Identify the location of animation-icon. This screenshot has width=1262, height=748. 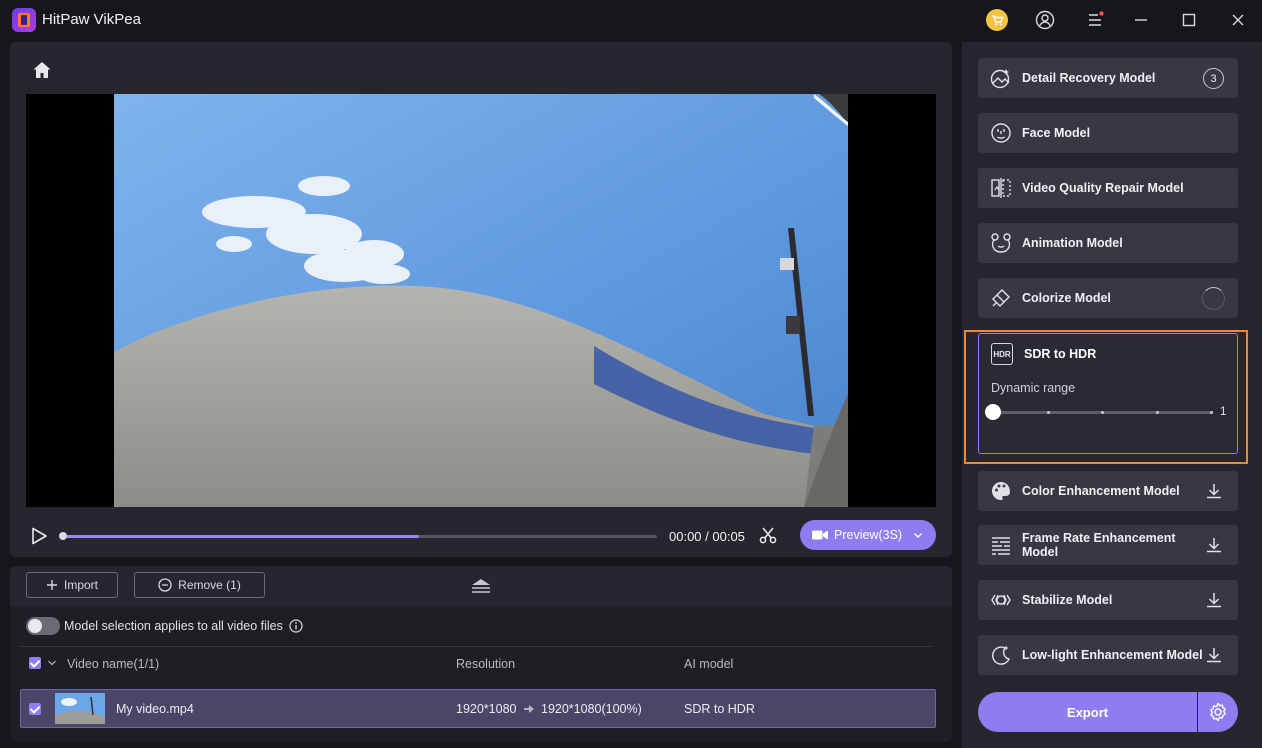
(1001, 243).